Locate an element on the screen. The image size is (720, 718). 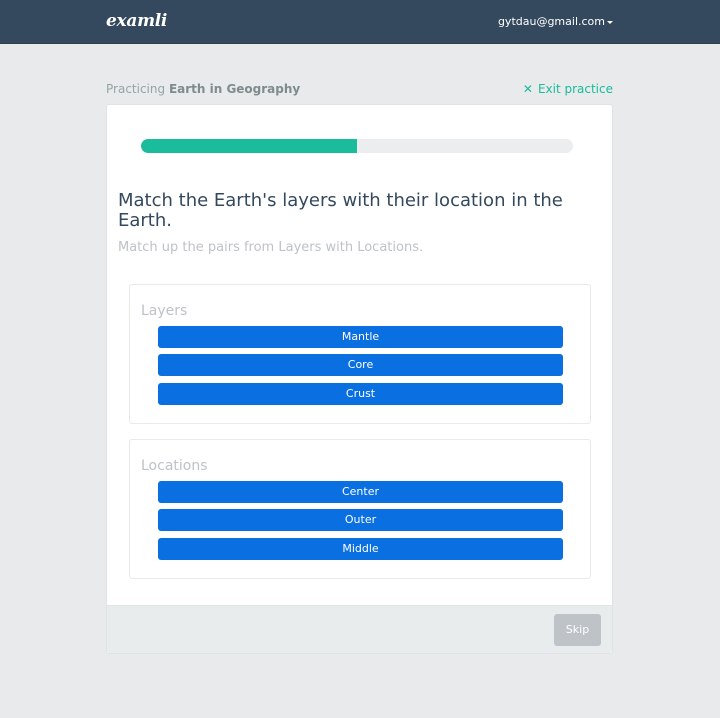
layers-group: Layers Mantle Core Crust is located at coordinates (360, 354).